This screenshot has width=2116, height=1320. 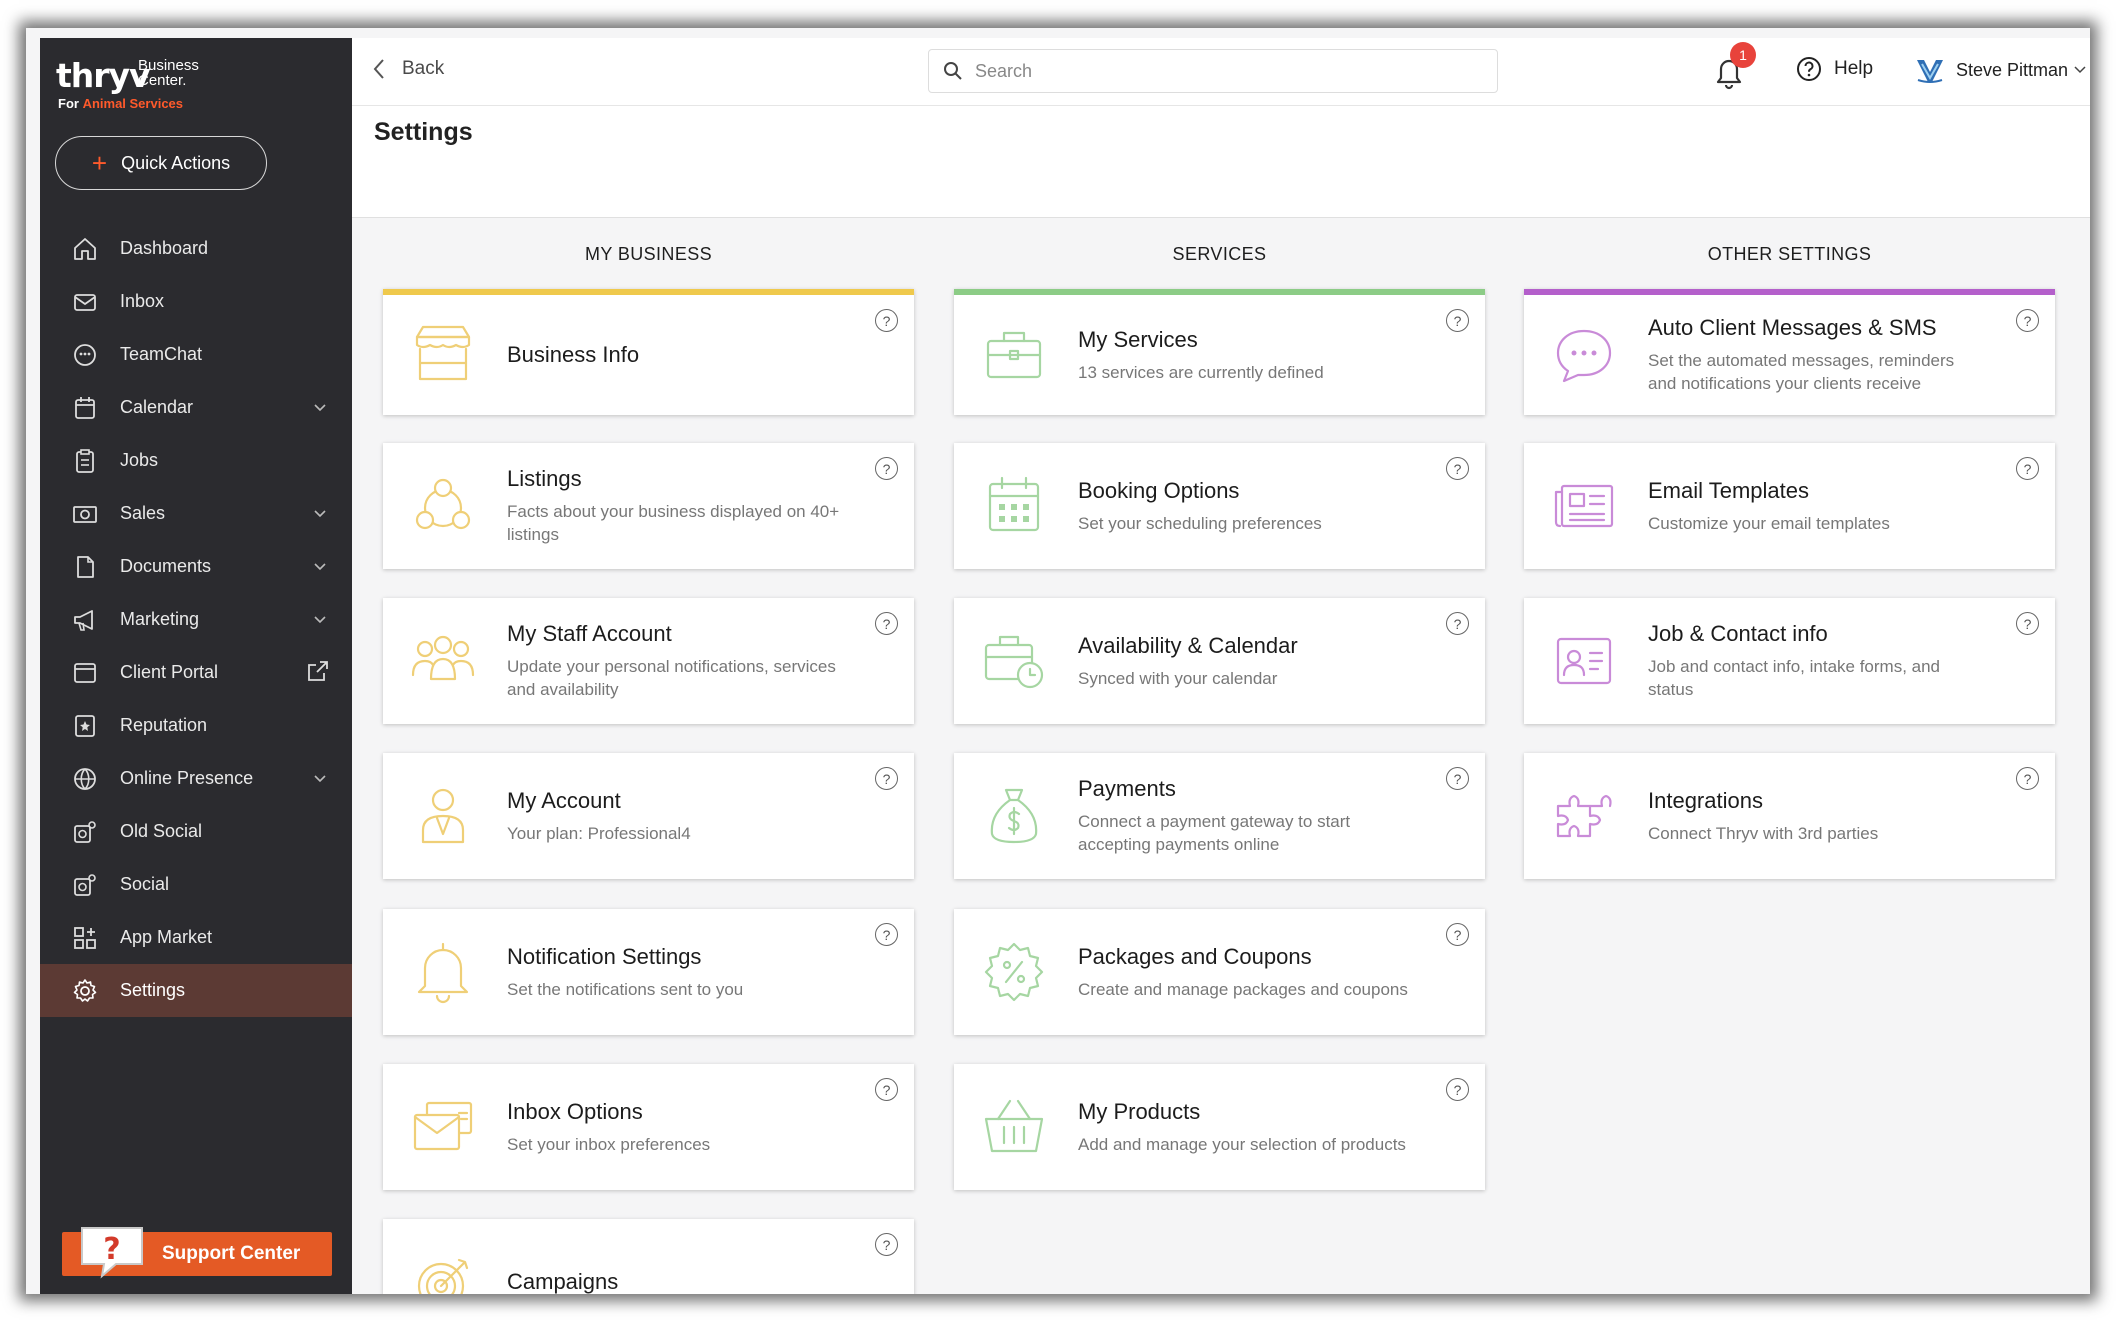 I want to click on cash-icon, so click(x=85, y=514).